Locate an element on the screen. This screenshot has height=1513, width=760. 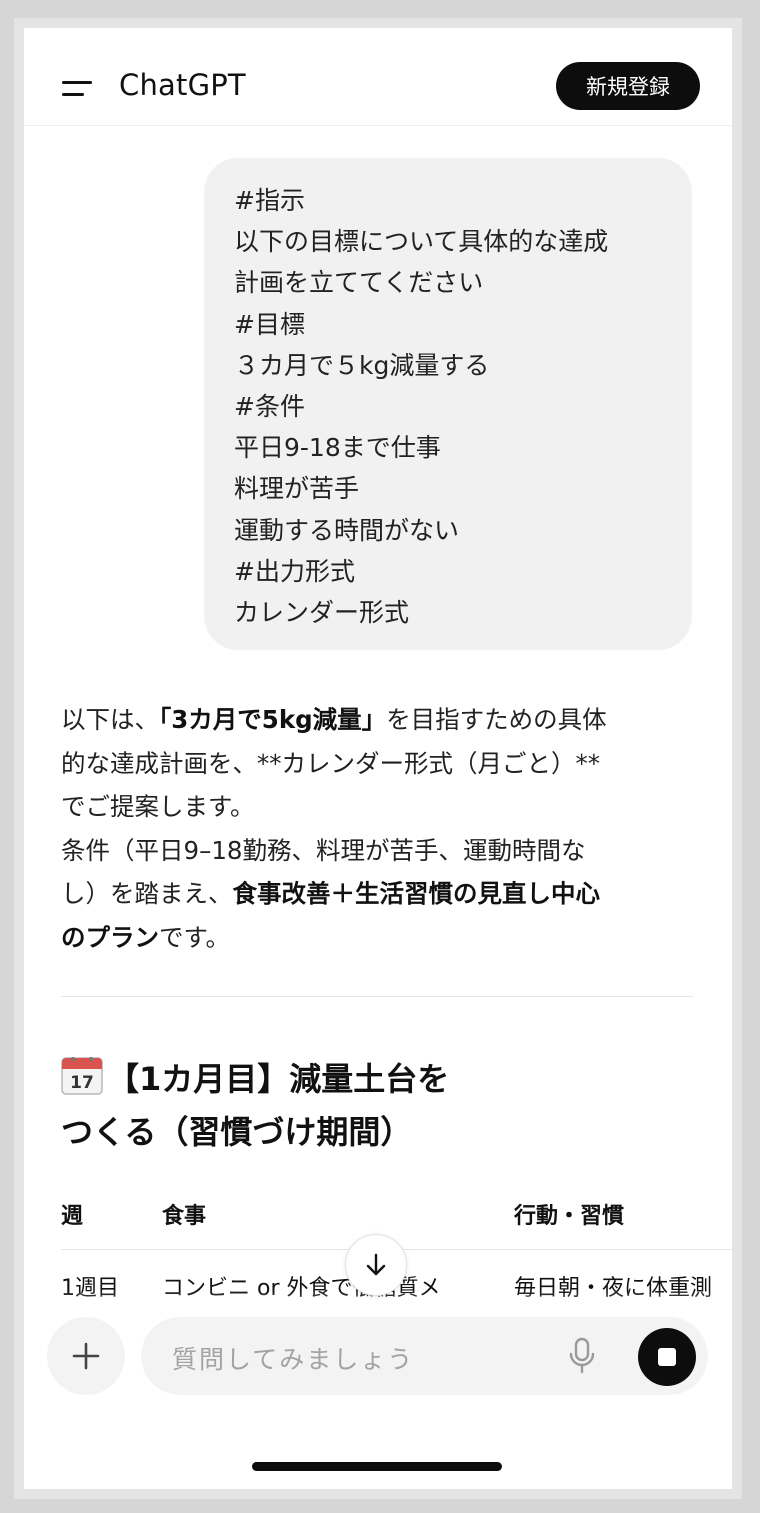
response-text: です。 is located at coordinates (195, 937).